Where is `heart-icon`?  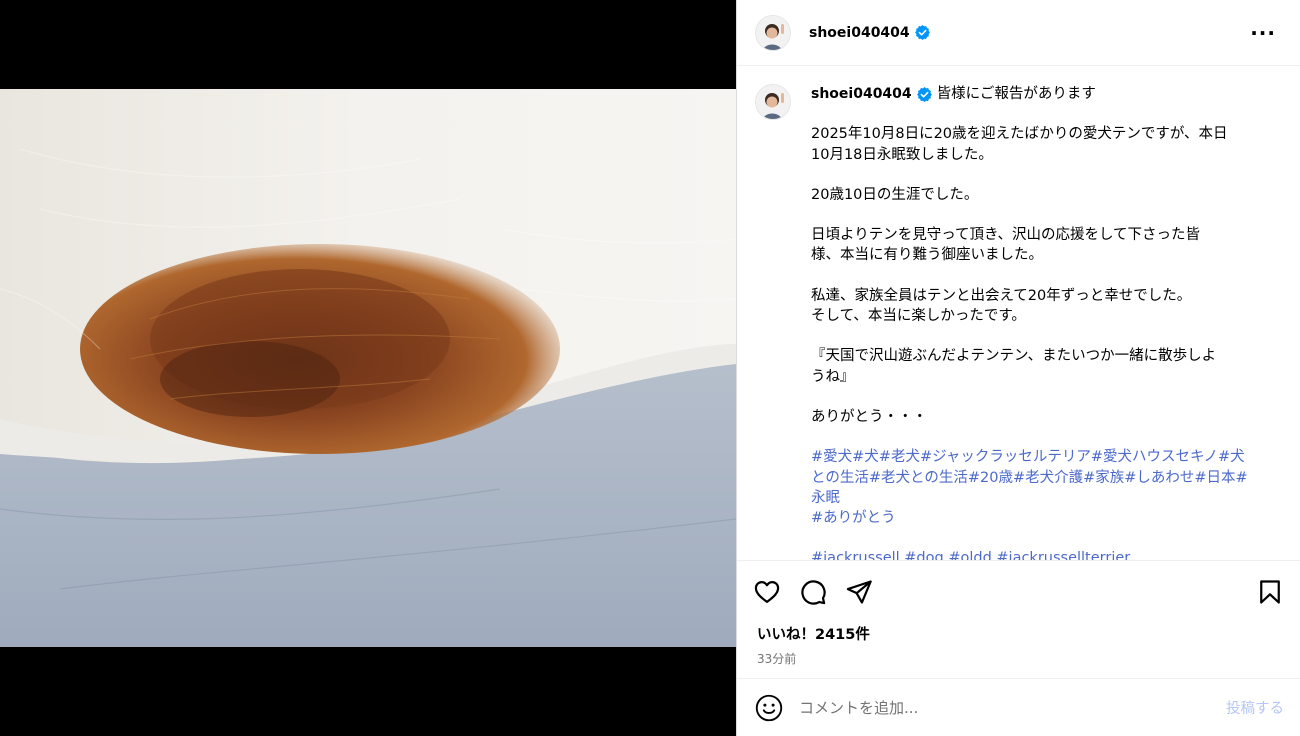
heart-icon is located at coordinates (767, 592).